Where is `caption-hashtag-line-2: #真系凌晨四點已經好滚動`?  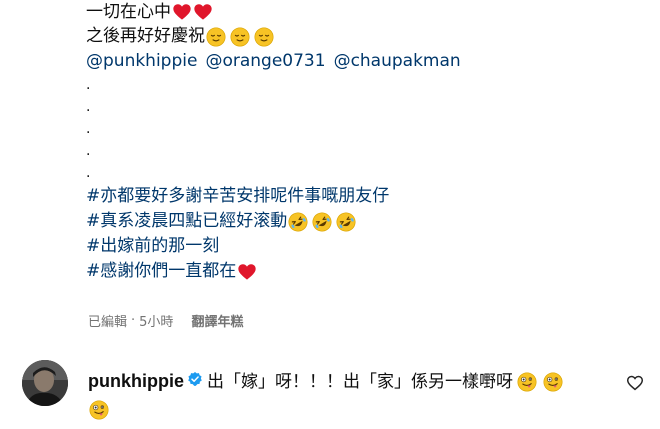 caption-hashtag-line-2: #真系凌晨四點已經好滚動 is located at coordinates (366, 221).